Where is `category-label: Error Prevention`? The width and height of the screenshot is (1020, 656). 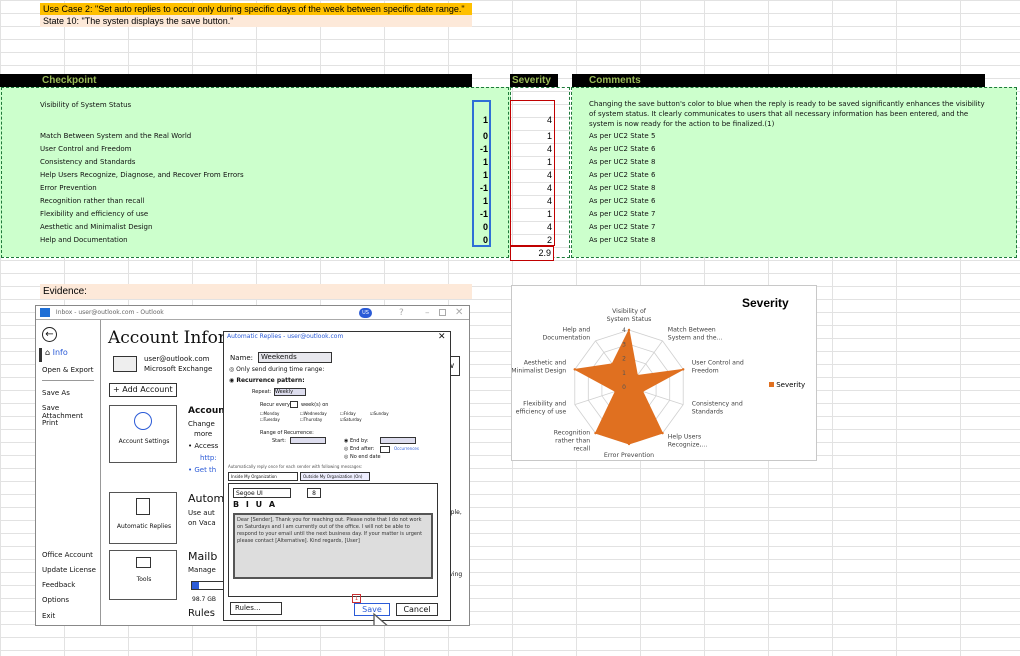 category-label: Error Prevention is located at coordinates (629, 455).